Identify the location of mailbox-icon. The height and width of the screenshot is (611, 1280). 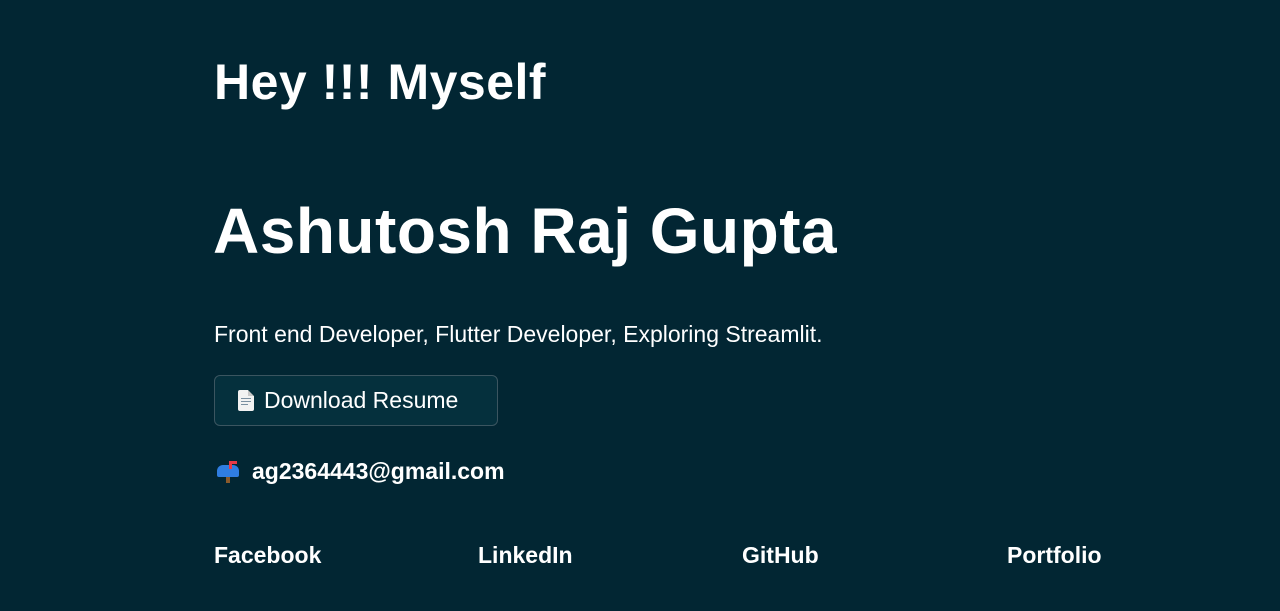
(228, 471).